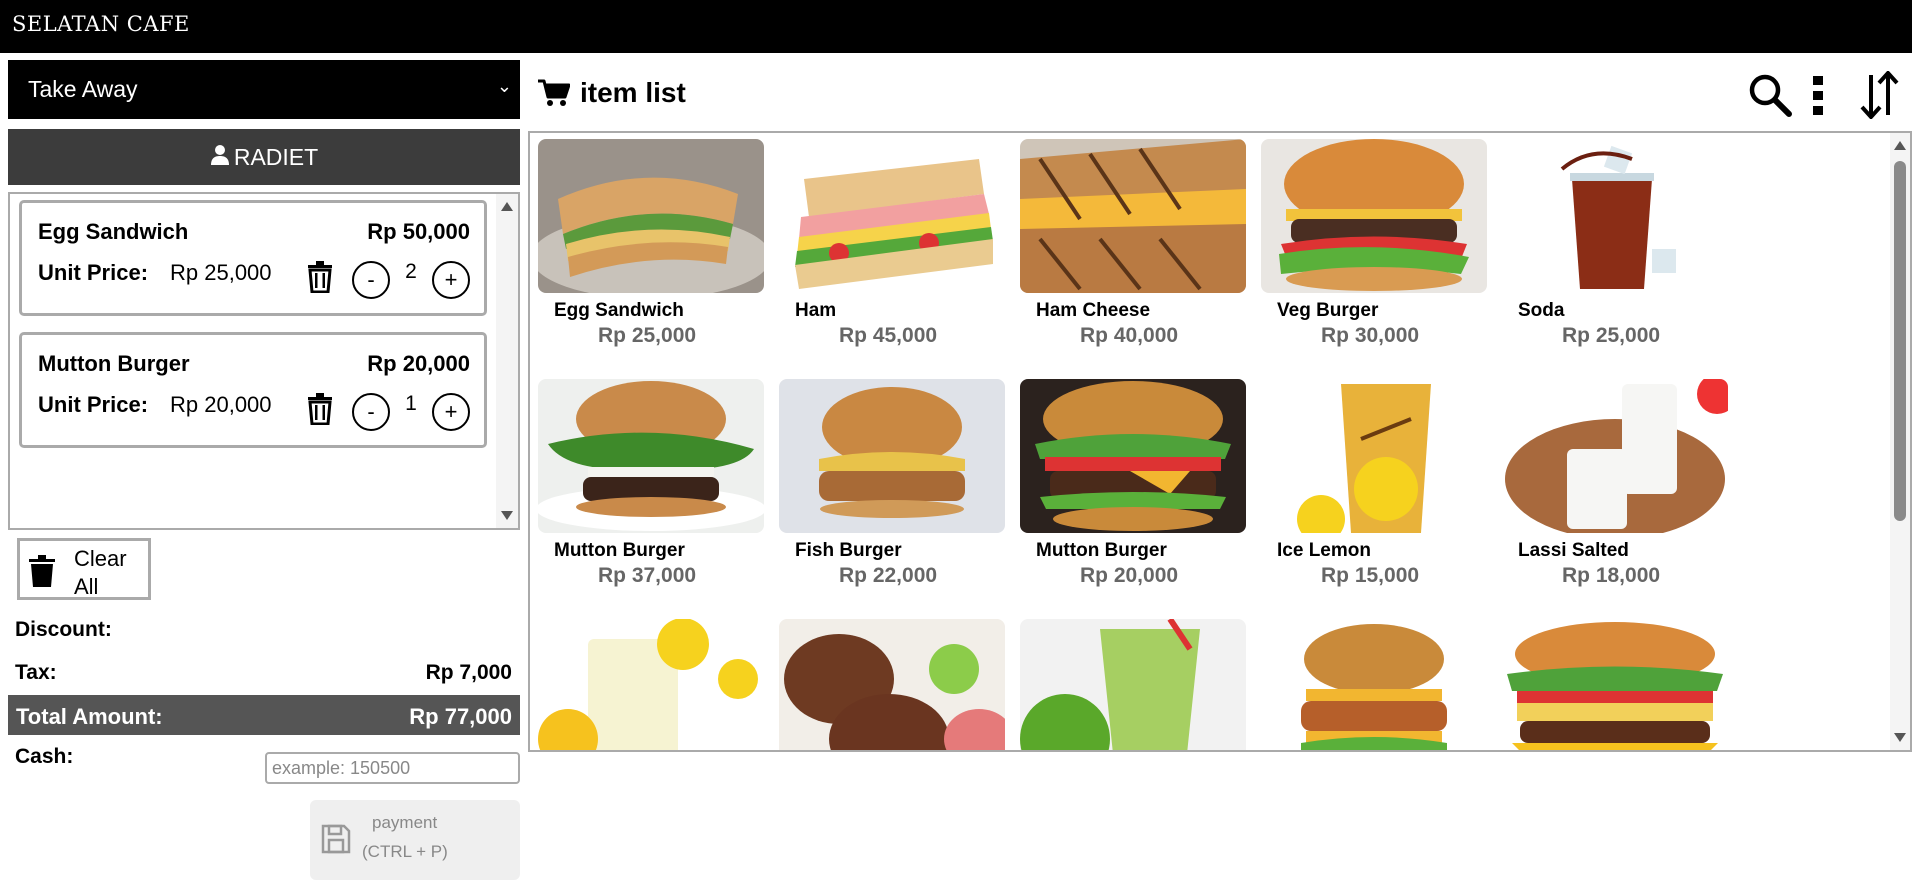 Image resolution: width=1912 pixels, height=883 pixels. What do you see at coordinates (100, 572) in the screenshot?
I see `clear-all-label: Clear All` at bounding box center [100, 572].